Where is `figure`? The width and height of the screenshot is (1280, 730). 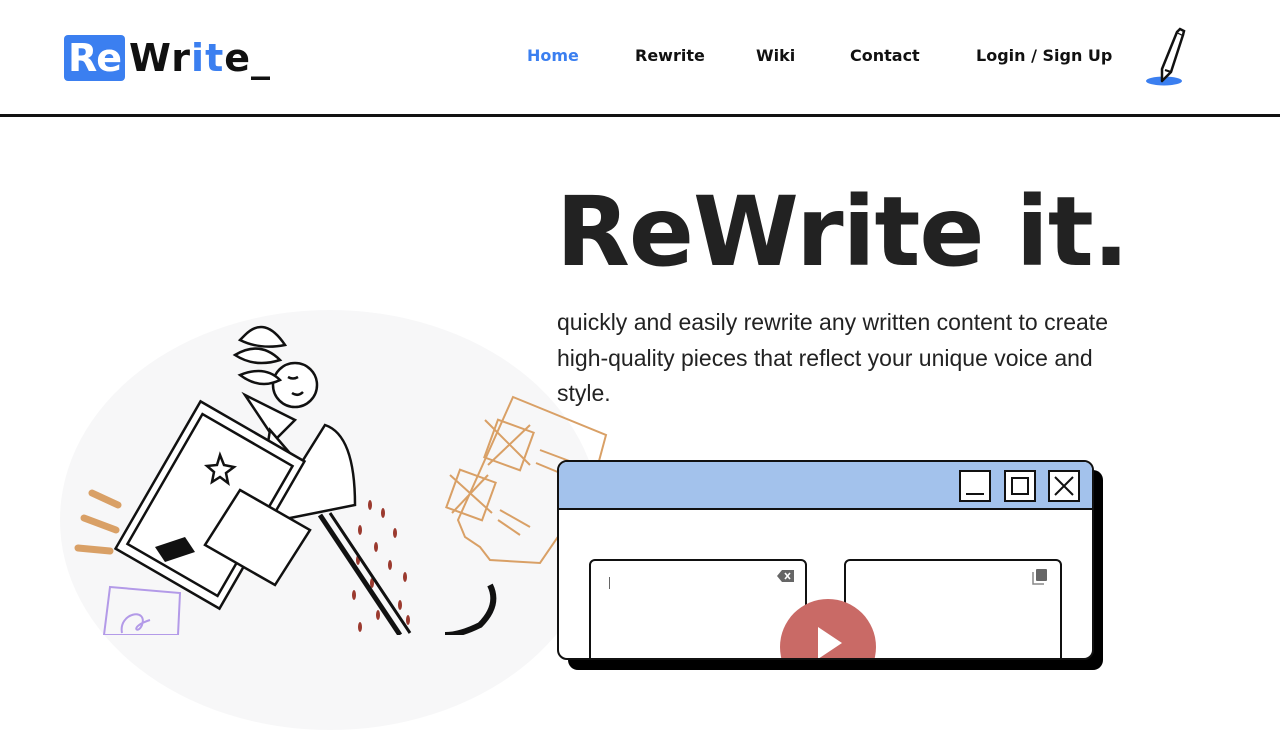
figure is located at coordinates (262, 480).